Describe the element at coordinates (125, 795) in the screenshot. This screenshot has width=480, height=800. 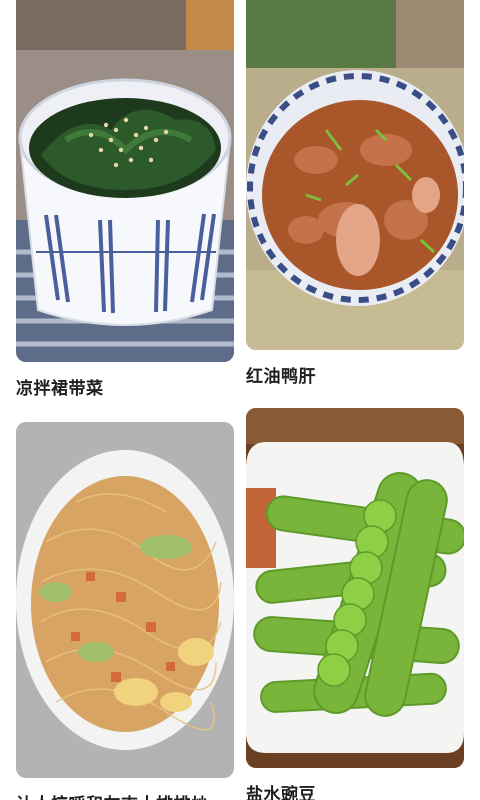
I see `recipe-title: 让人惊呼和友吉十排排炒` at that location.